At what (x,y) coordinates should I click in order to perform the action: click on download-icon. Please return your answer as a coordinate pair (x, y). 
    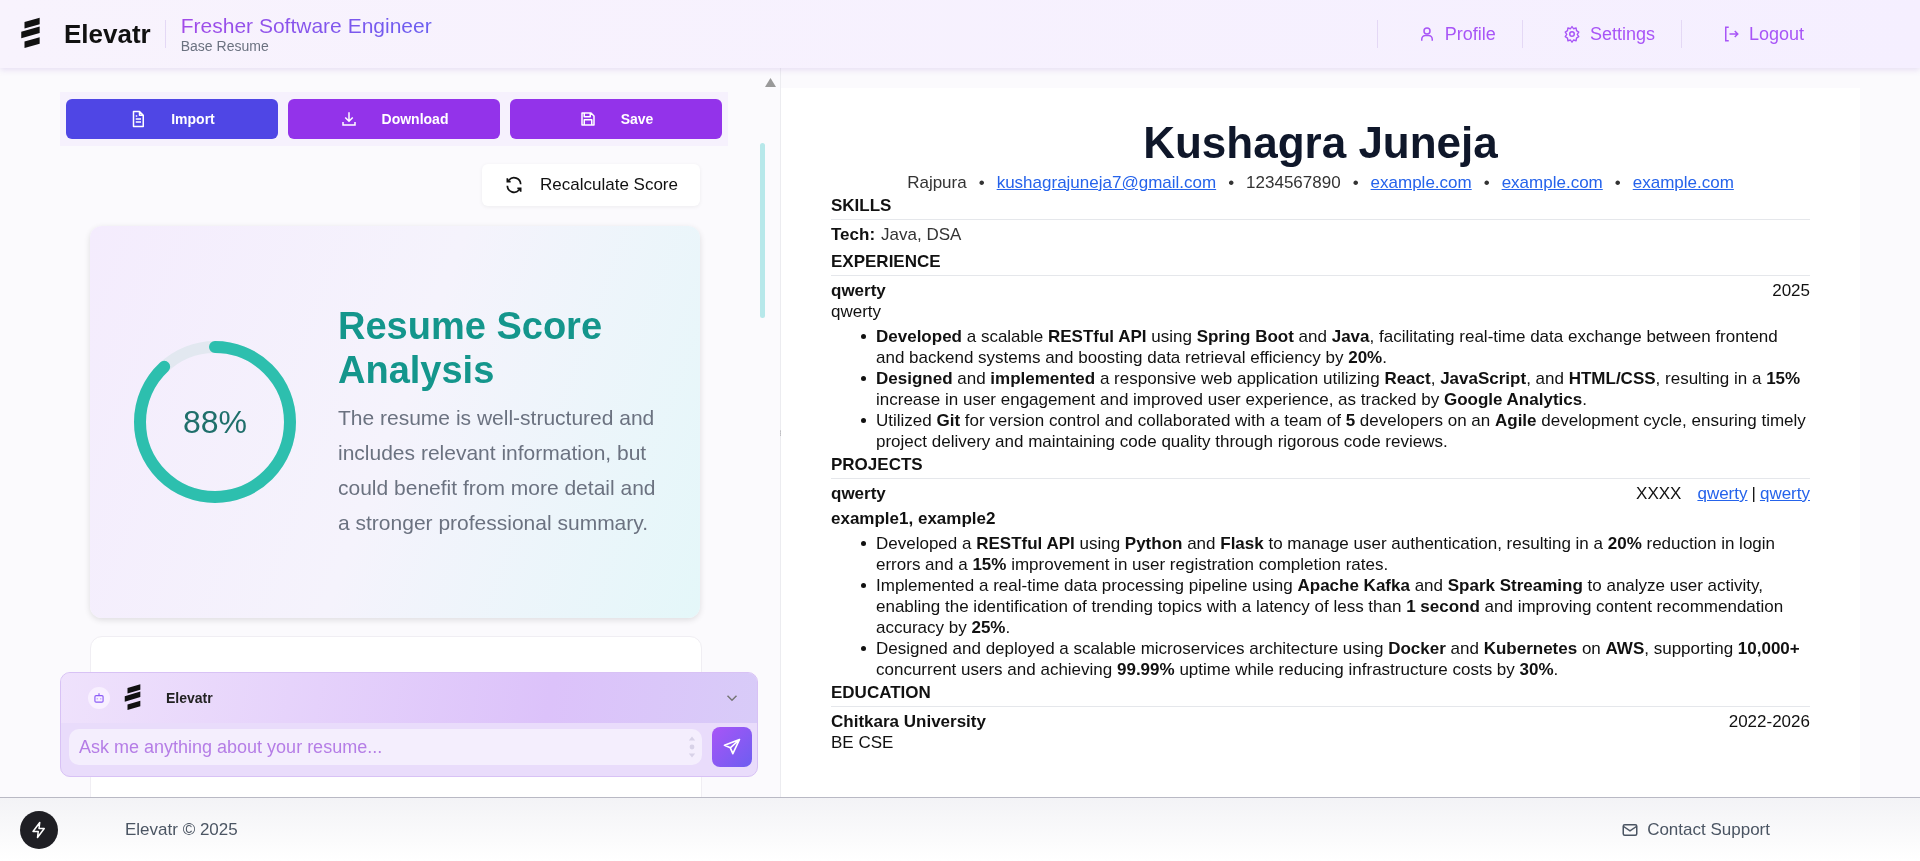
    Looking at the image, I should click on (348, 119).